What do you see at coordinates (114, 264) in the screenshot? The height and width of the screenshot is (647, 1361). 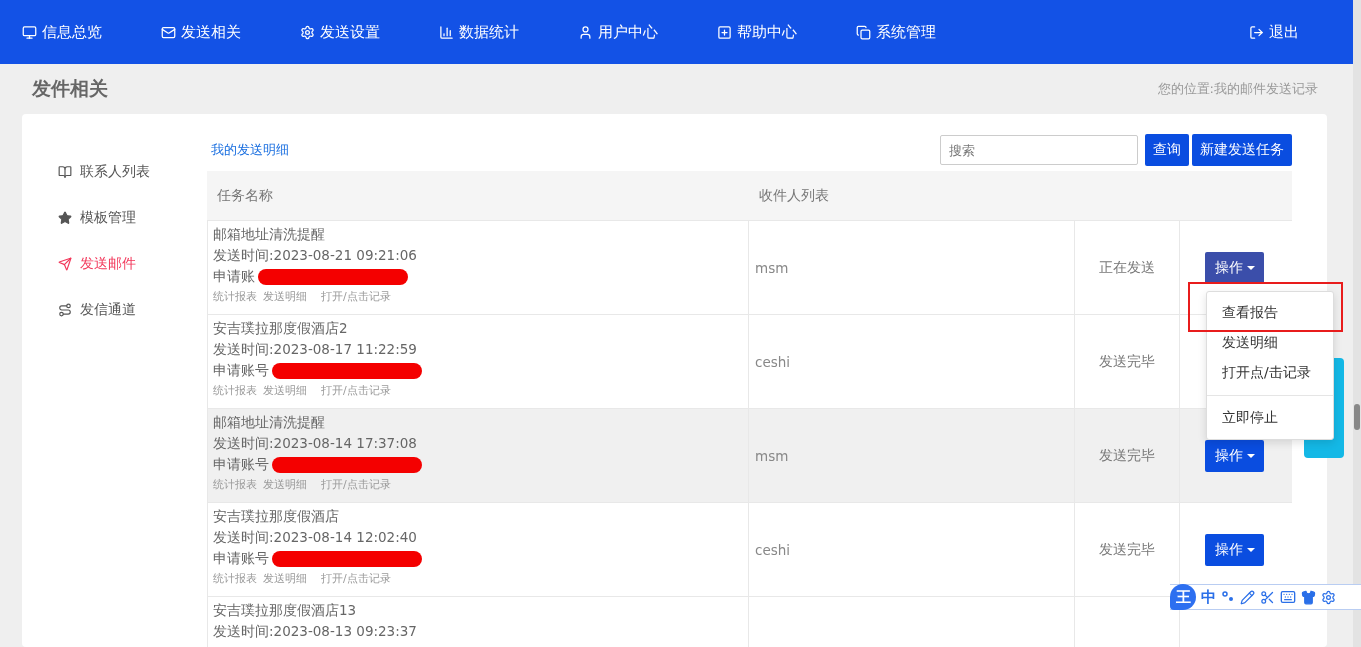 I see `sidebar-item: 发送邮件` at bounding box center [114, 264].